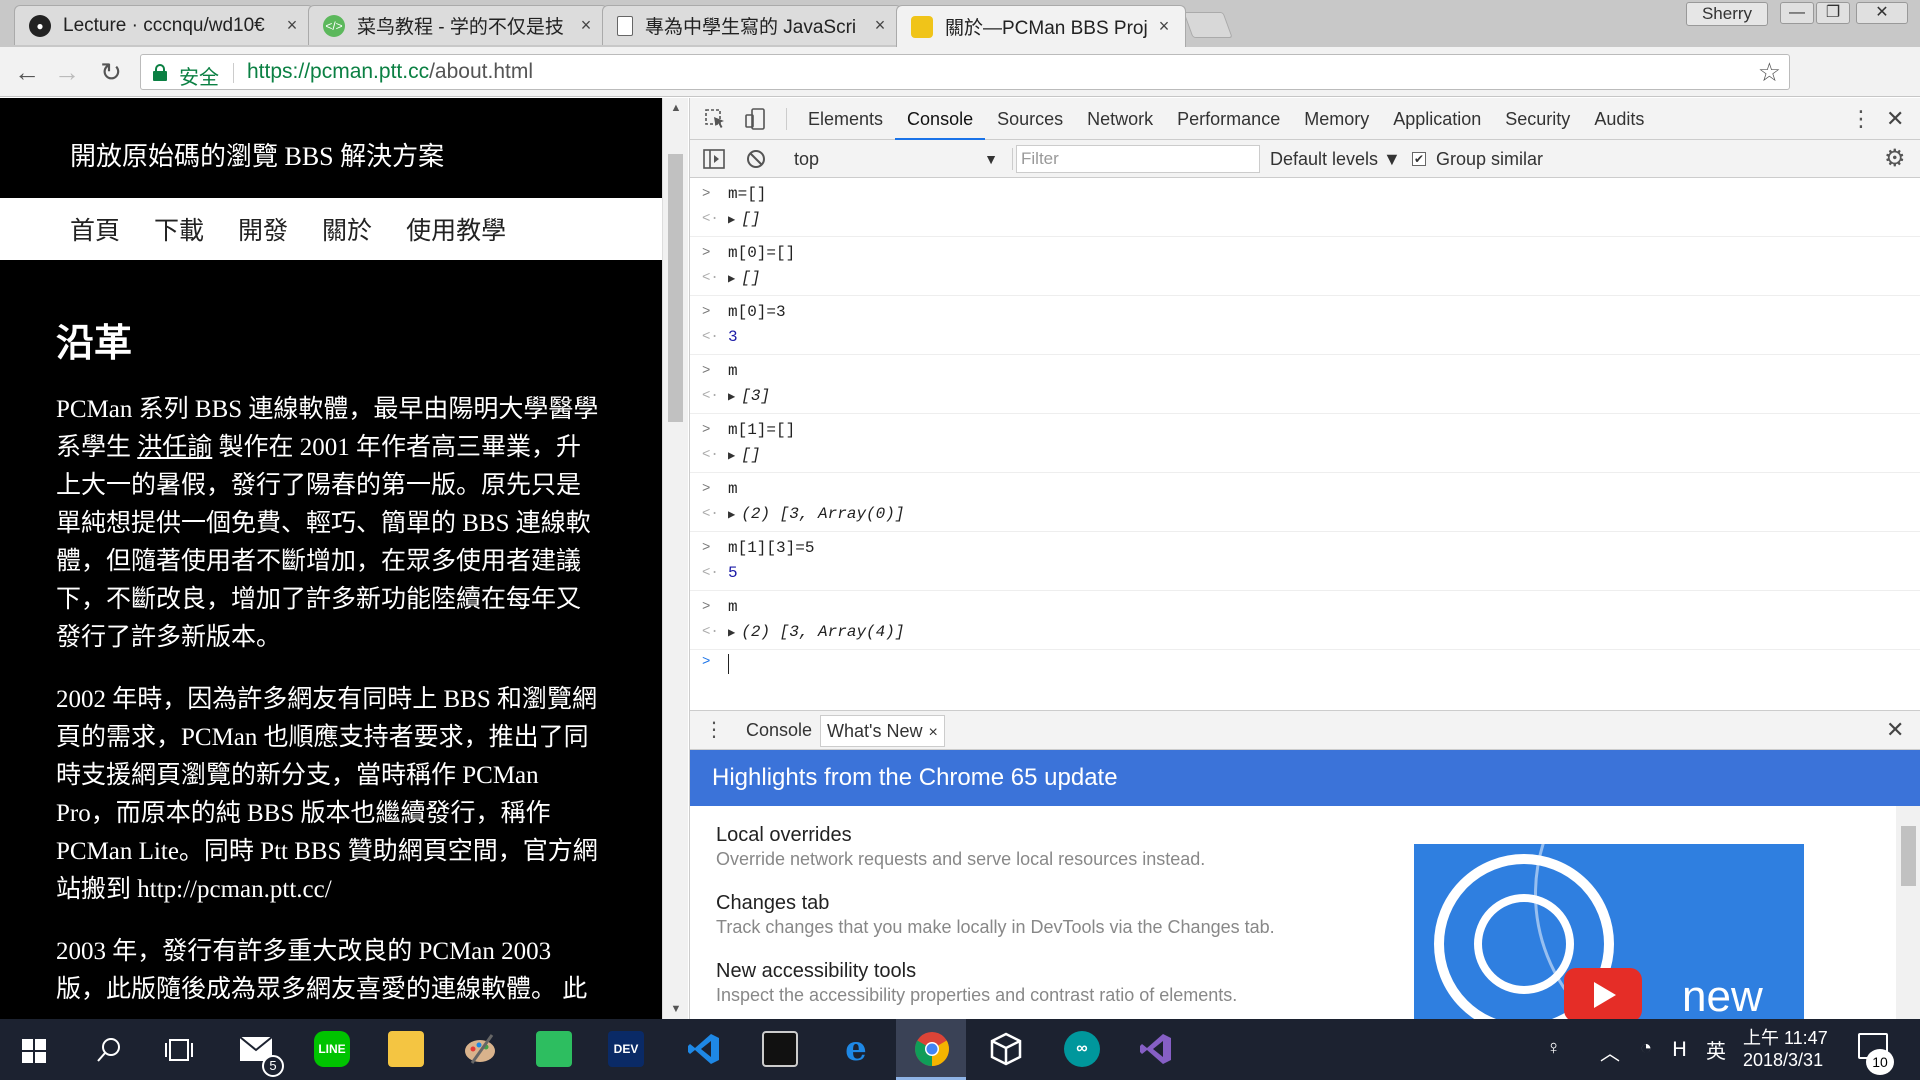 The image size is (1920, 1080). What do you see at coordinates (27, 72) in the screenshot?
I see `back-button: ←` at bounding box center [27, 72].